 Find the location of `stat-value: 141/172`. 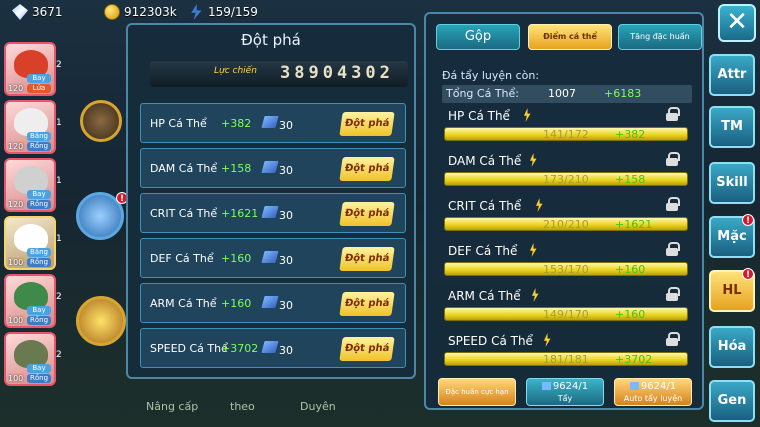

stat-value: 141/172 is located at coordinates (566, 134).